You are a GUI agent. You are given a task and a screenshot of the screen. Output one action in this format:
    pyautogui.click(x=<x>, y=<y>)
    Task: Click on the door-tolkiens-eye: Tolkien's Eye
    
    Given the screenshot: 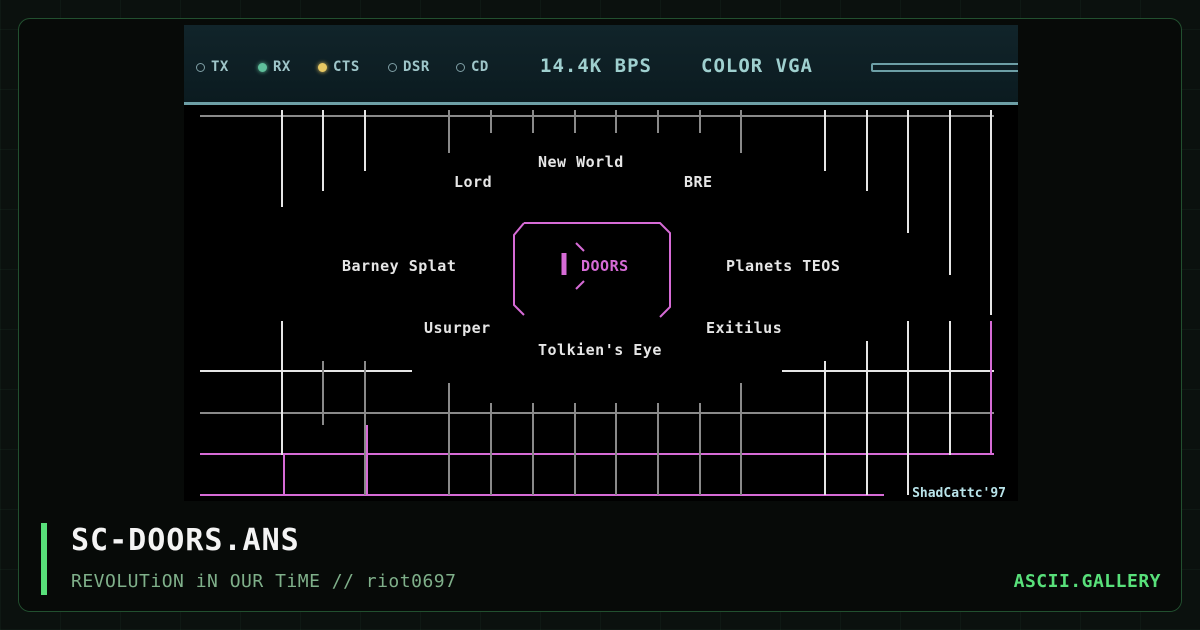 What is the action you would take?
    pyautogui.click(x=600, y=350)
    